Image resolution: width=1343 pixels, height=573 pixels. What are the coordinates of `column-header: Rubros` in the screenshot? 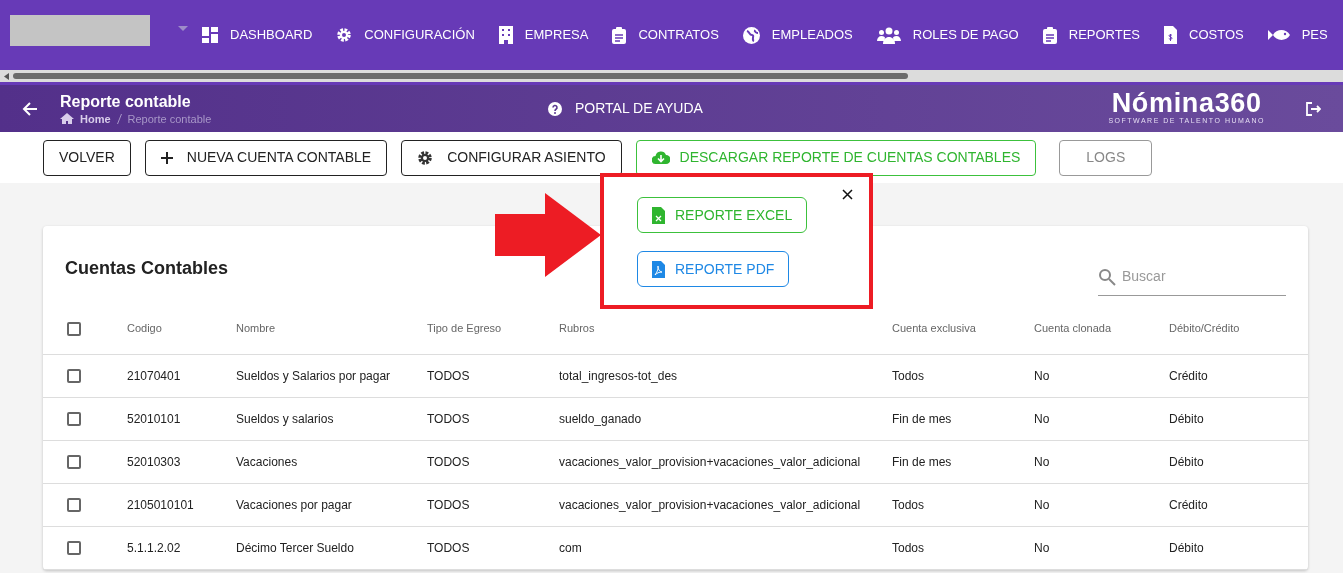 It's located at (725, 328).